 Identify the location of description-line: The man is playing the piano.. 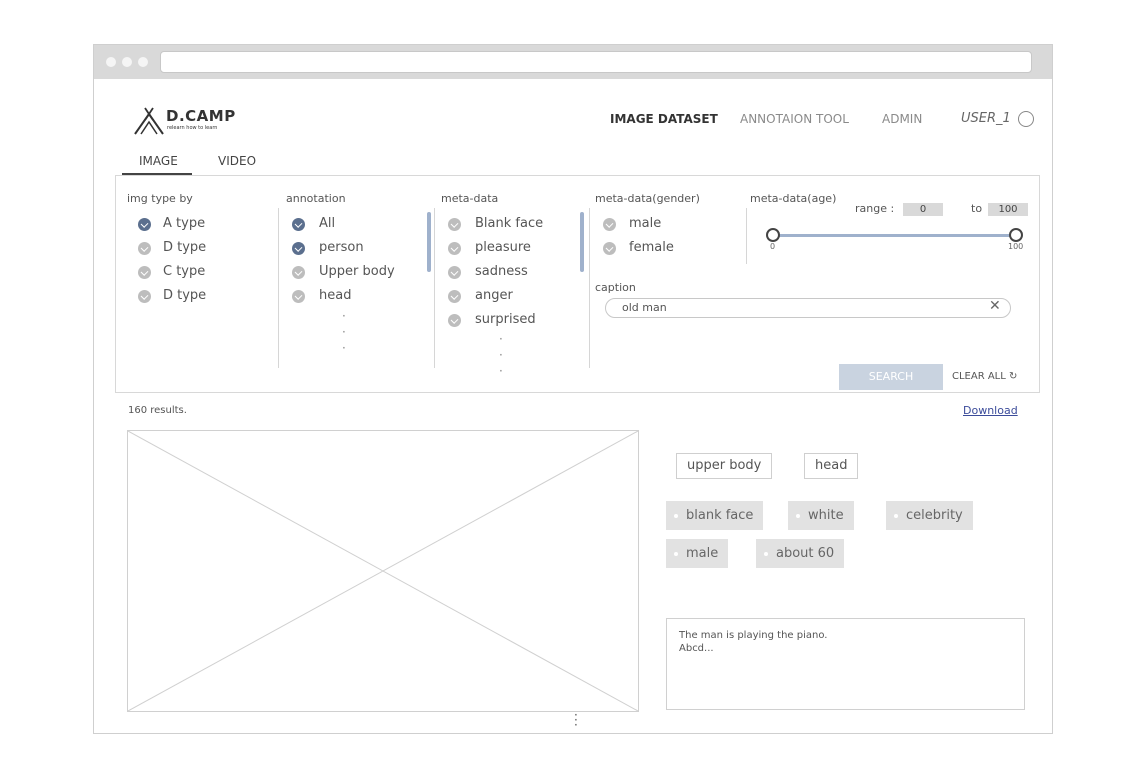
(753, 635).